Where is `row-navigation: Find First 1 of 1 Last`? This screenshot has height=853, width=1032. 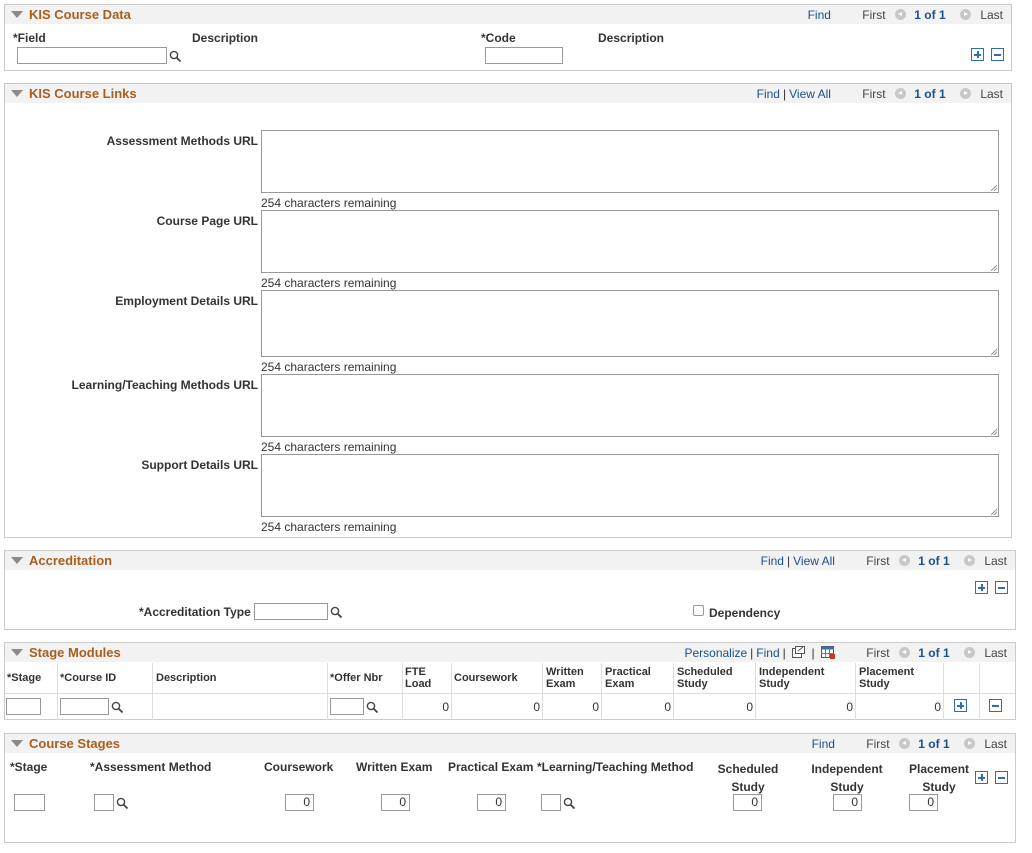
row-navigation: Find First 1 of 1 Last is located at coordinates (909, 744).